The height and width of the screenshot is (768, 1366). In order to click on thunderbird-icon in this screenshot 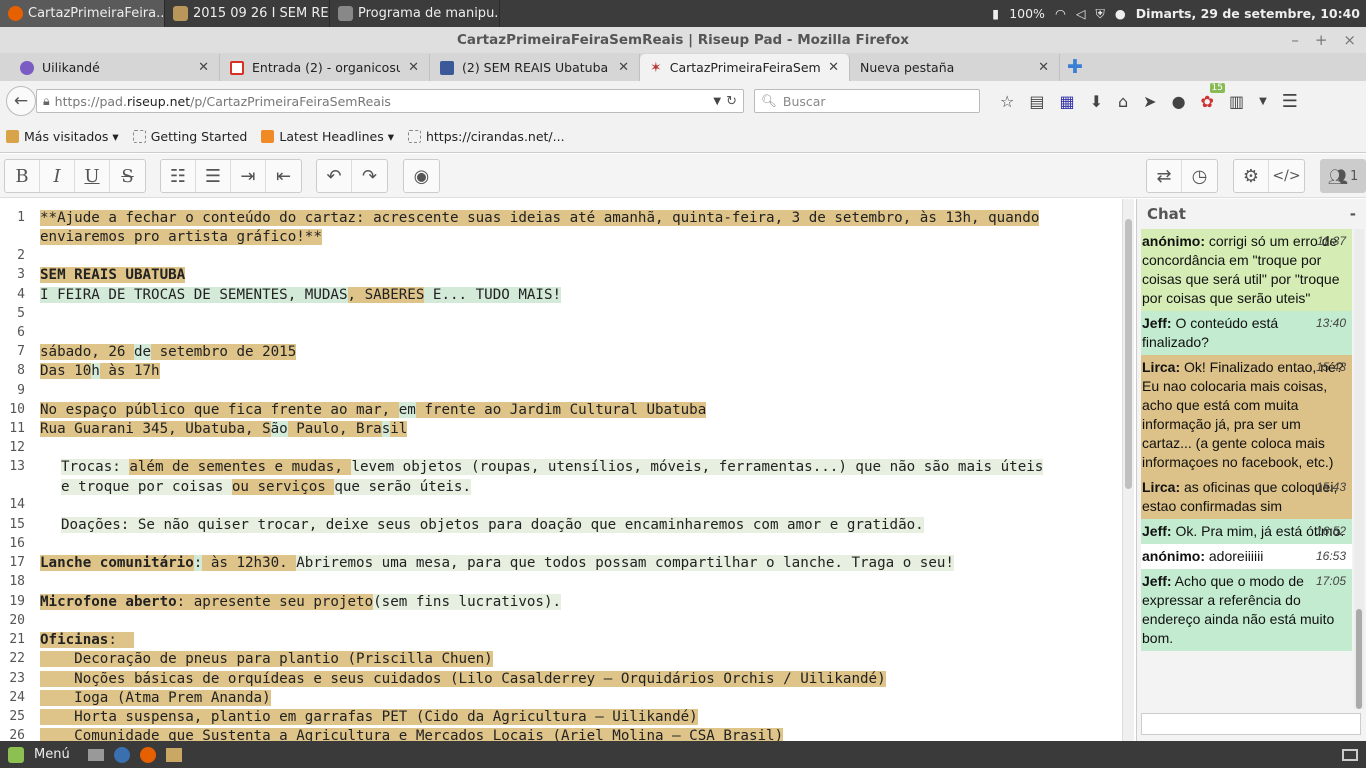, I will do `click(121, 754)`.